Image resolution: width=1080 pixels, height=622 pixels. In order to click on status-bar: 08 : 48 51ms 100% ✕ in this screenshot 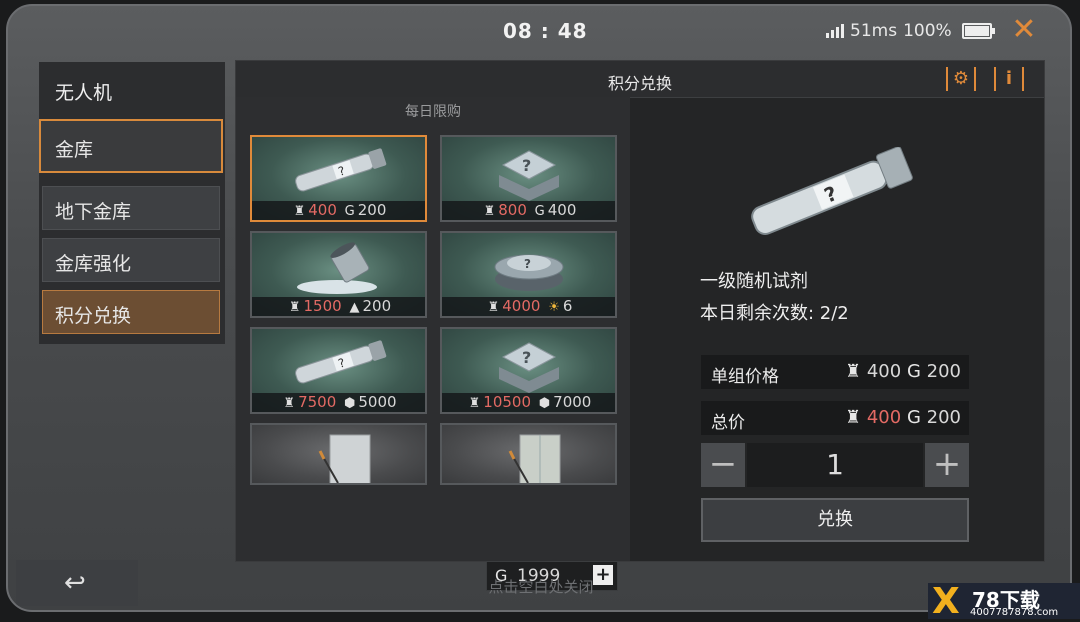, I will do `click(539, 31)`.